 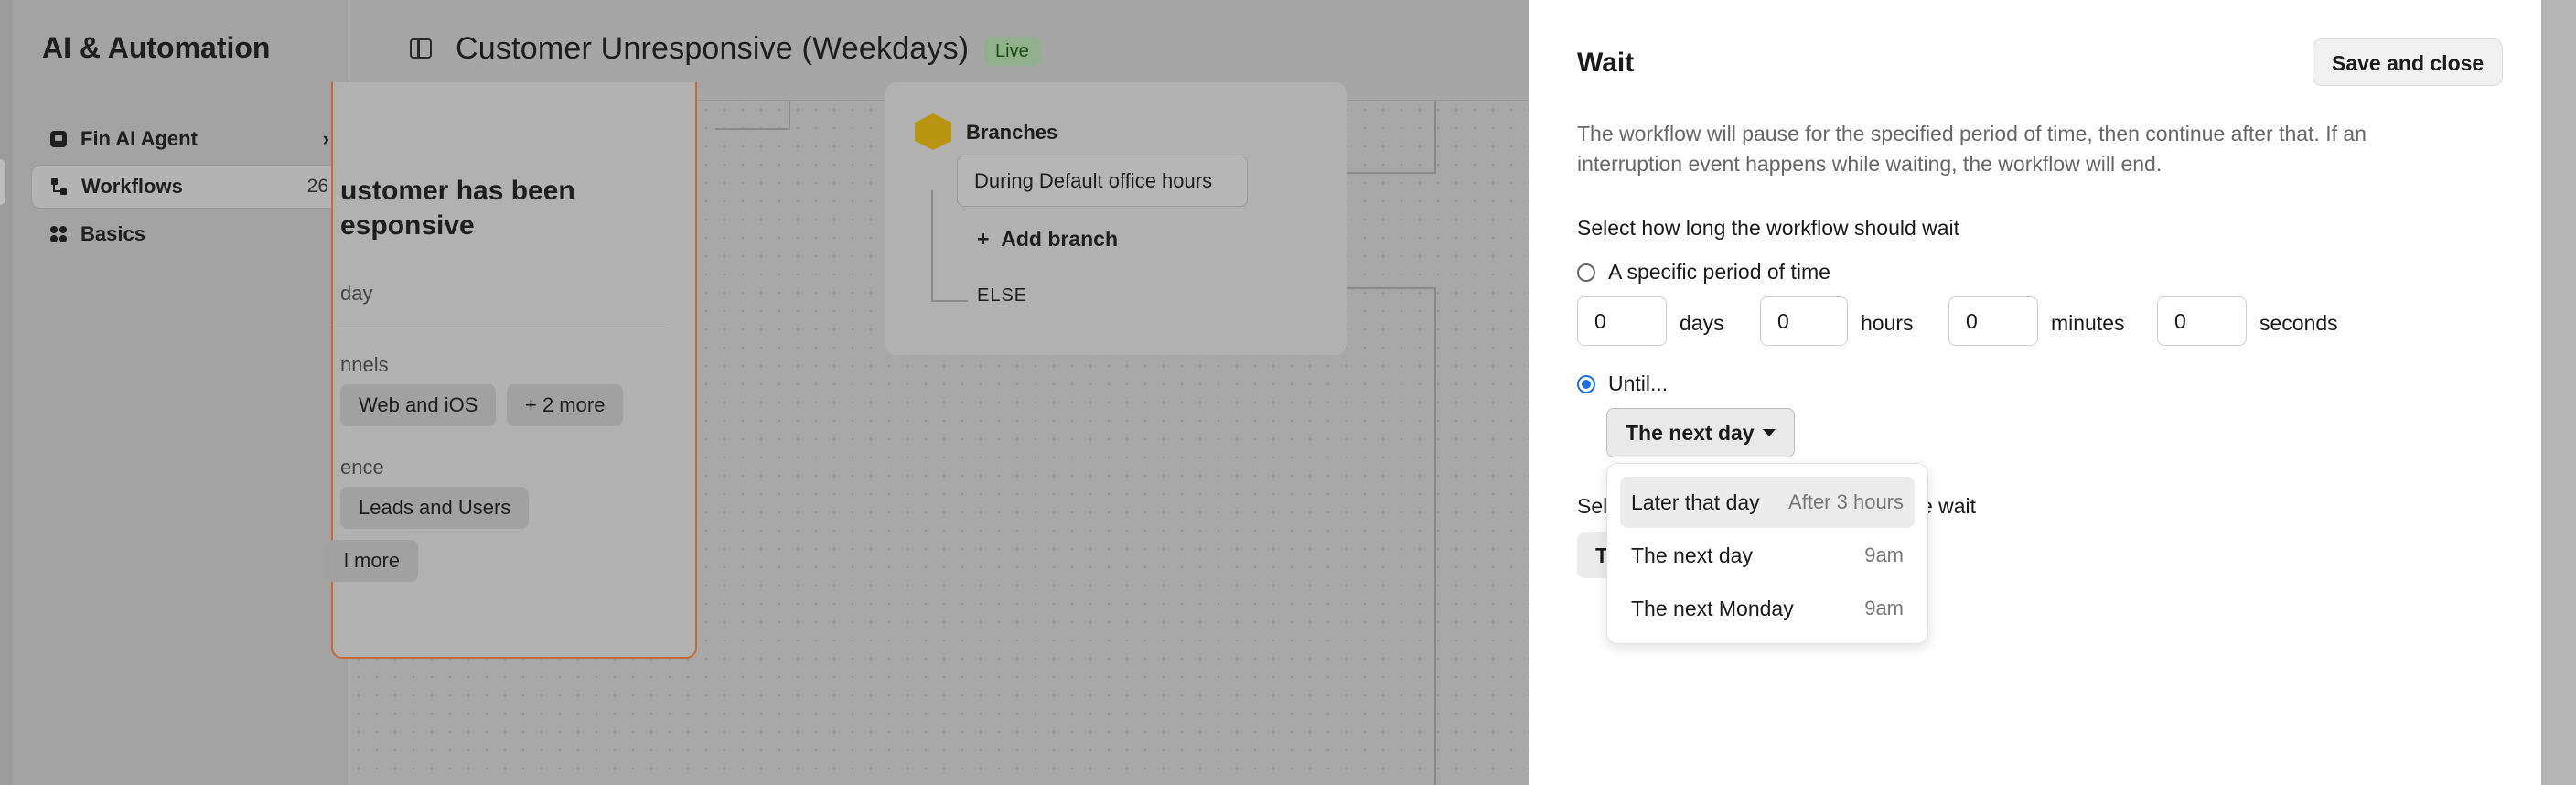 I want to click on sidebar-nav: Fin AI Agent › Workflows 26 Basics, so click(x=189, y=189).